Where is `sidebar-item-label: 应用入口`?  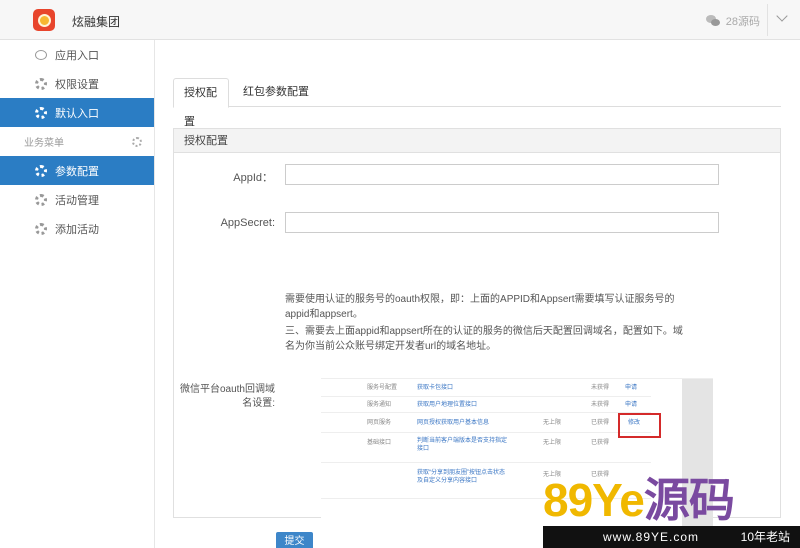
sidebar-item-label: 应用入口 is located at coordinates (77, 55).